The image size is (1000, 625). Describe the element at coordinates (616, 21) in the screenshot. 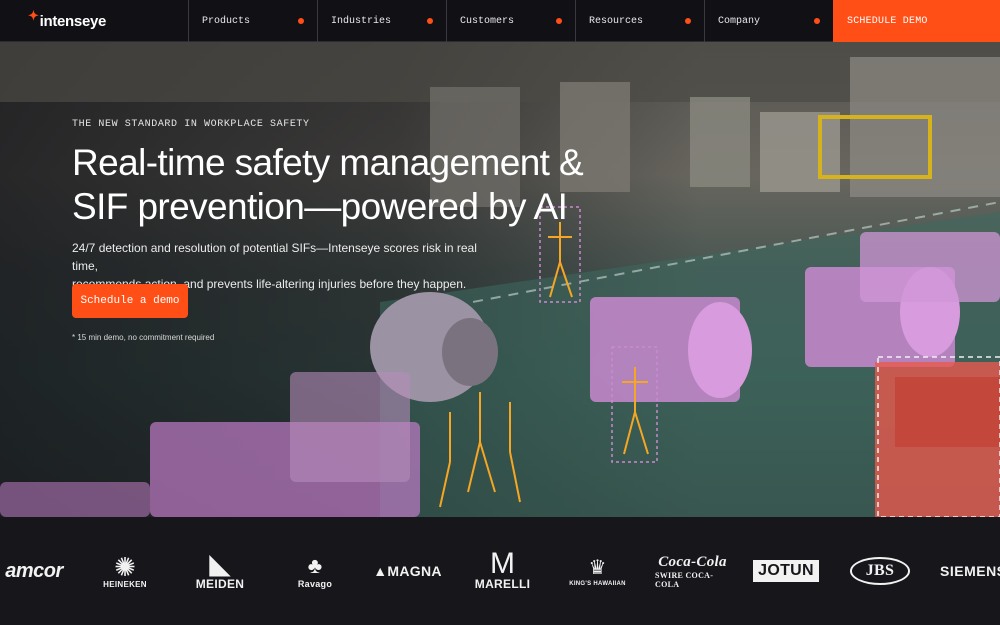

I see `nav-item-label: Resources` at that location.